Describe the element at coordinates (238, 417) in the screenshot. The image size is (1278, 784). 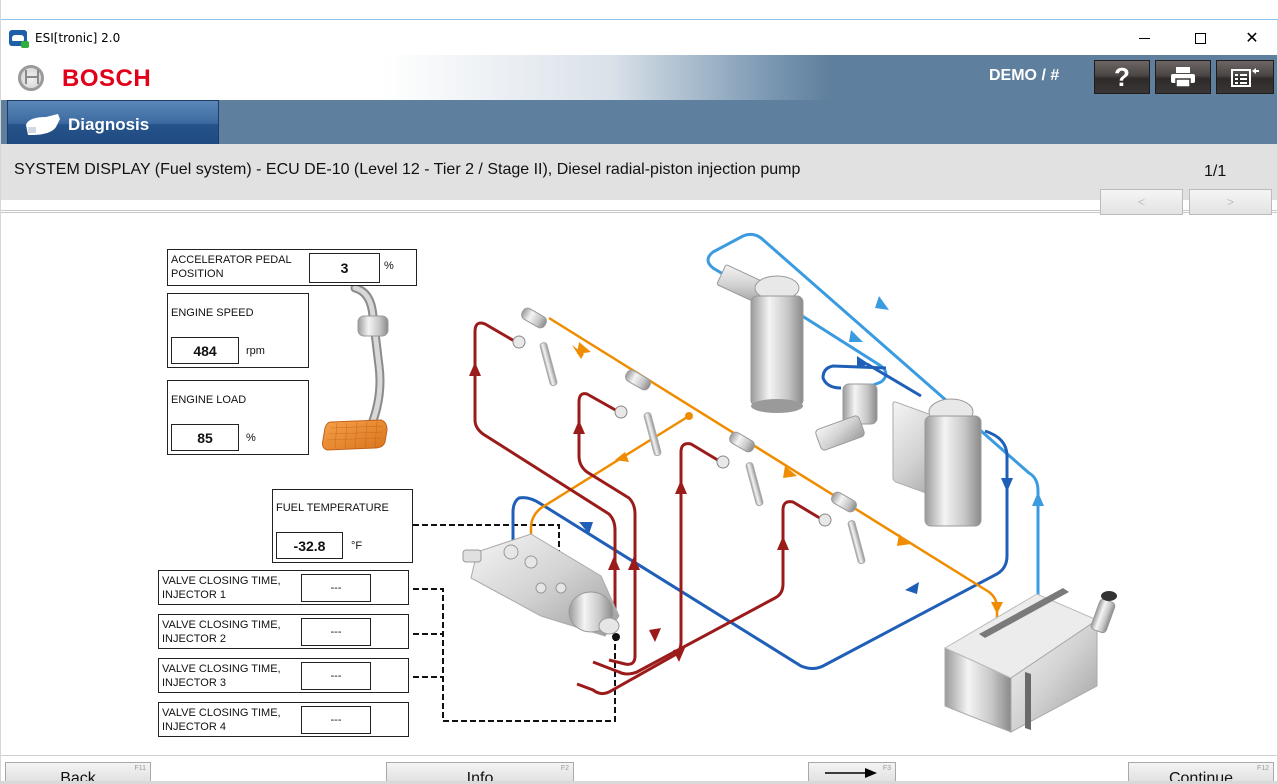
I see `engine-load-panel: ENGINE LOAD 85 %` at that location.